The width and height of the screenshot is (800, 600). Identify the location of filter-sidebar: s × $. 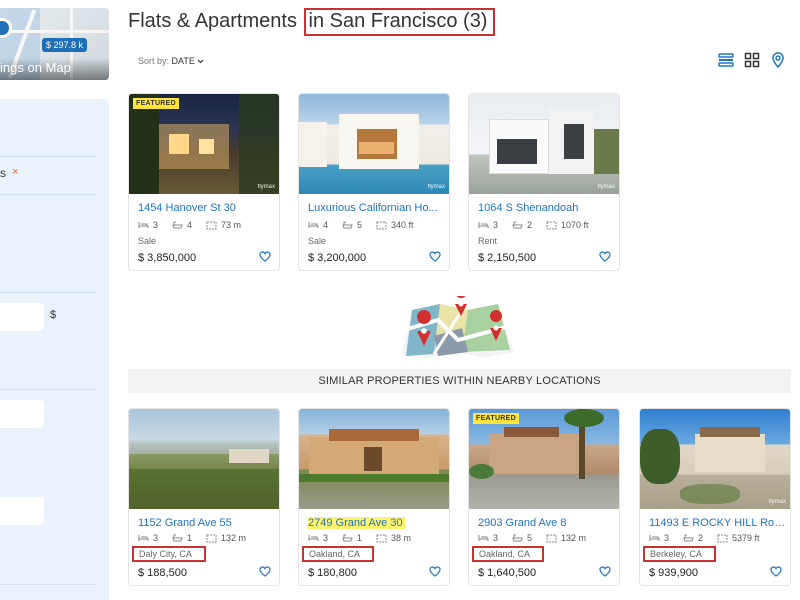
(54, 349).